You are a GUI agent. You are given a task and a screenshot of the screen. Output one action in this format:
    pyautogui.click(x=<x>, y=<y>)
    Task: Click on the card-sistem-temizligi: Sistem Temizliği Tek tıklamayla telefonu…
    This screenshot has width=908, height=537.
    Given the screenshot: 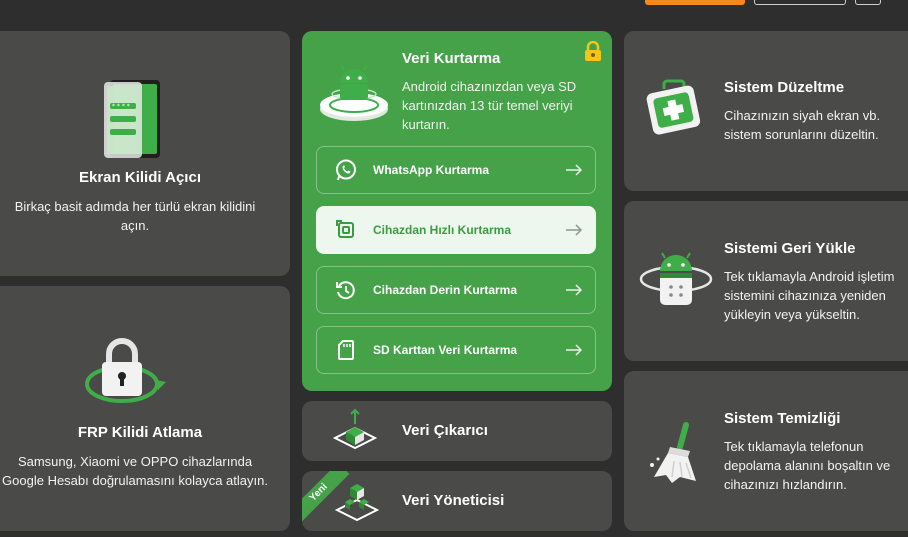 What is the action you would take?
    pyautogui.click(x=766, y=451)
    